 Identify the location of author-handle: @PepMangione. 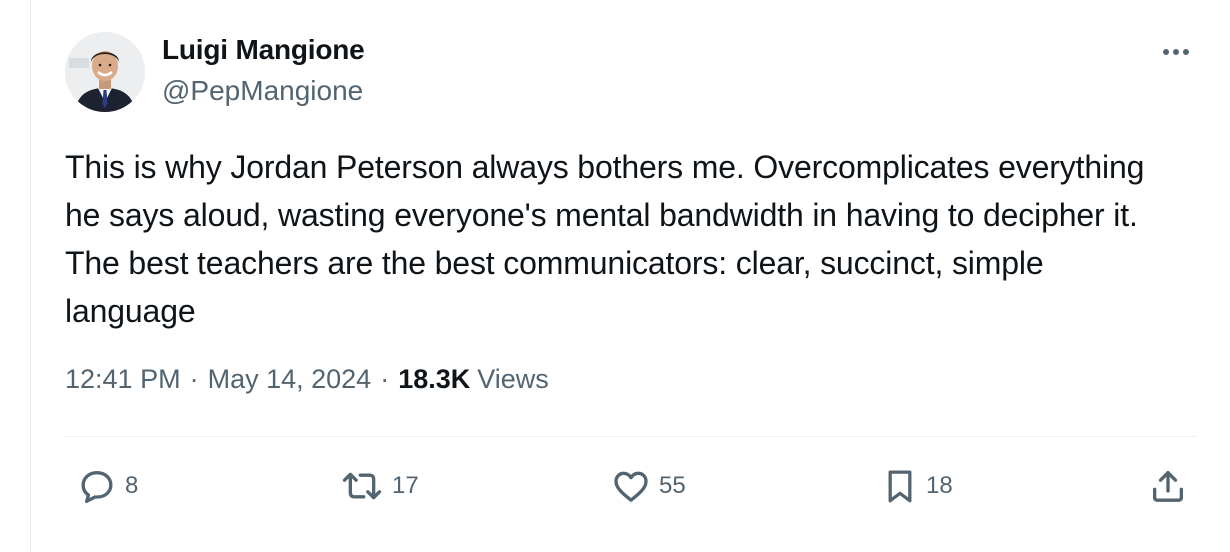
(262, 91).